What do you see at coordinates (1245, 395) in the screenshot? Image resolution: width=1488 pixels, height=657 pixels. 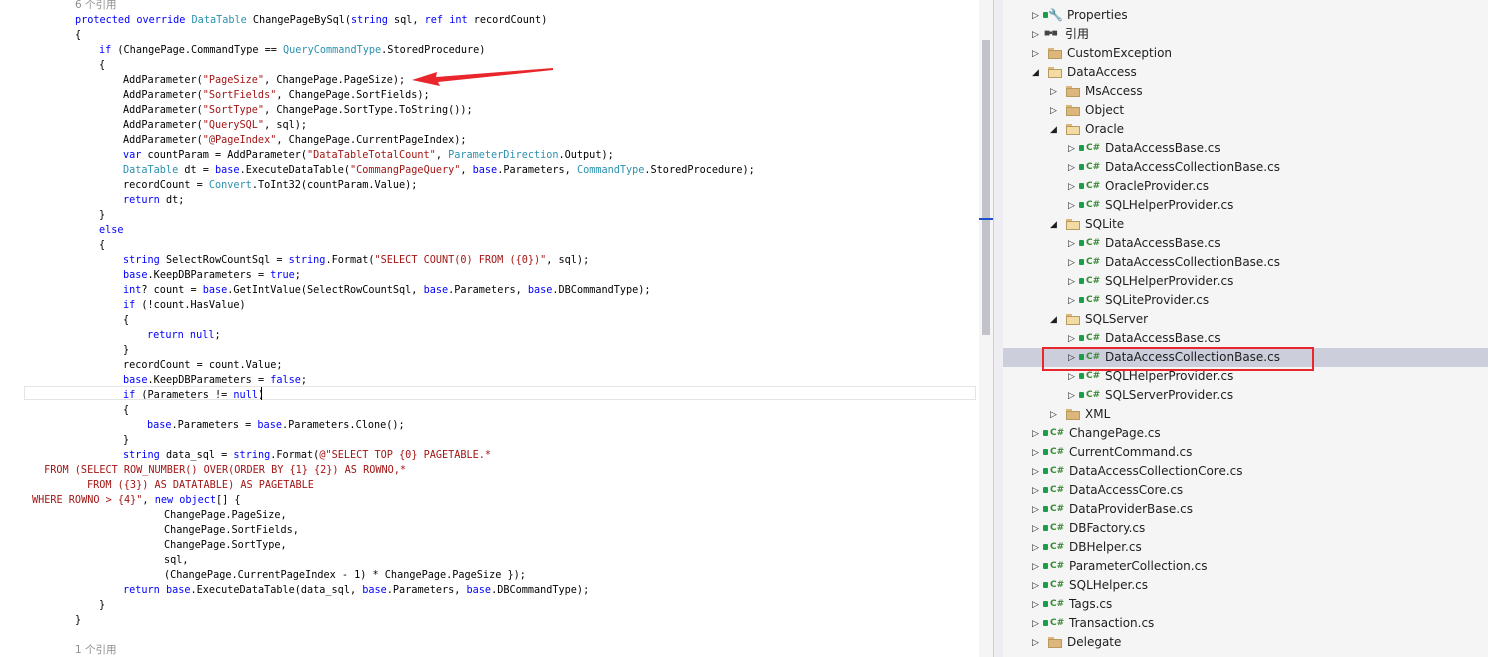 I see `tree-item-file: ▷ C# SQLServerProvider.cs` at bounding box center [1245, 395].